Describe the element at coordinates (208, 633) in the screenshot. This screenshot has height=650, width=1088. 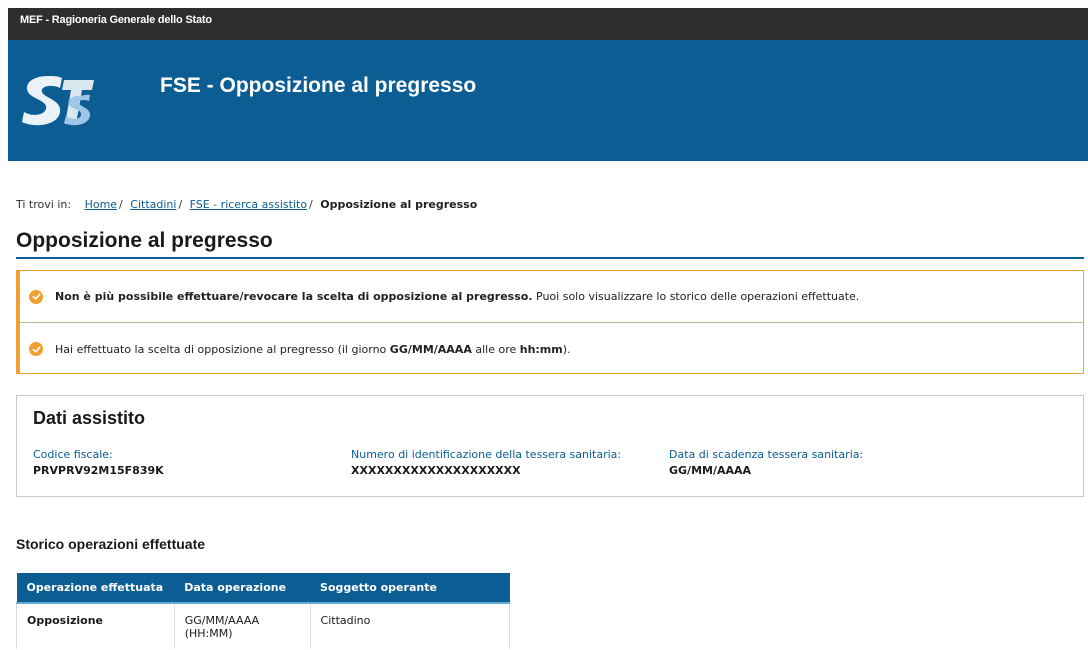
I see `cell-time-value: (HH:MM)` at that location.